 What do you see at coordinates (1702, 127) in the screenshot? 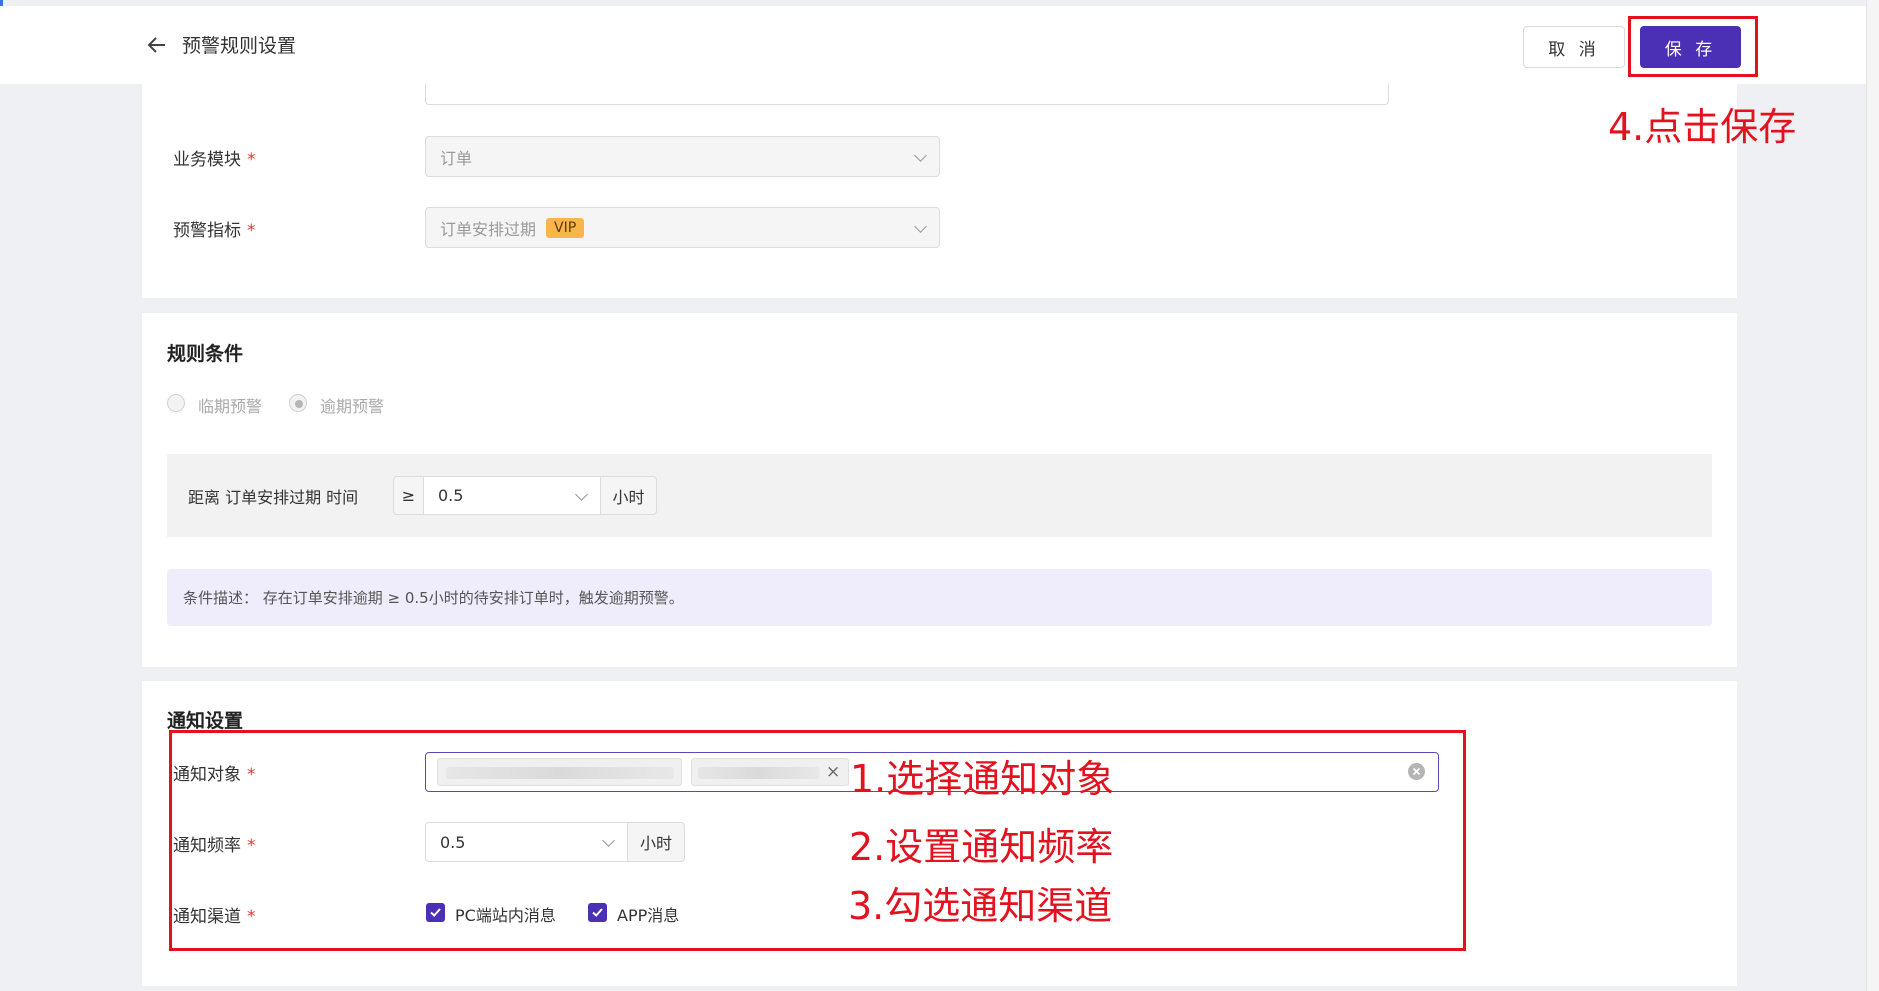
I see `annotation-step4: 4.点击保存` at bounding box center [1702, 127].